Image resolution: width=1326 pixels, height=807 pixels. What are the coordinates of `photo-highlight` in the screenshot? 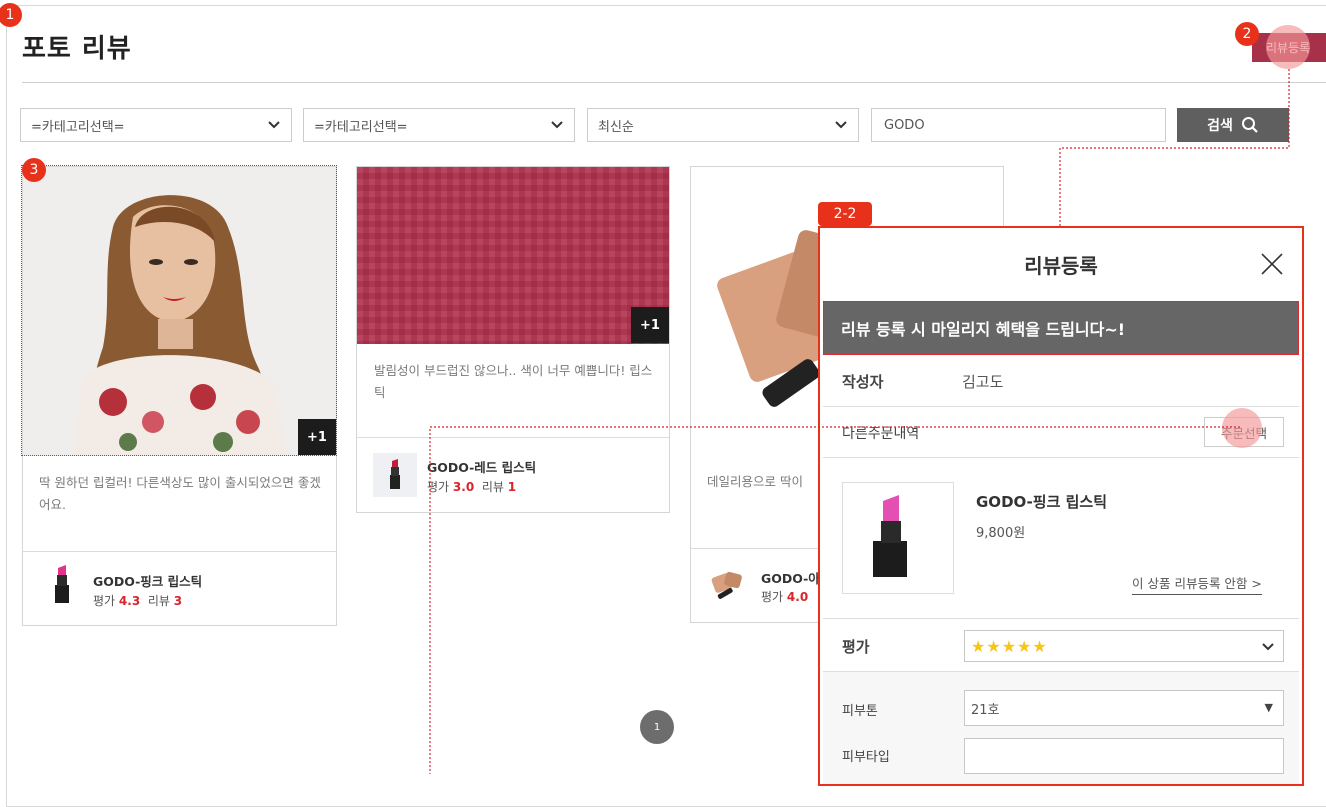 It's located at (179, 310).